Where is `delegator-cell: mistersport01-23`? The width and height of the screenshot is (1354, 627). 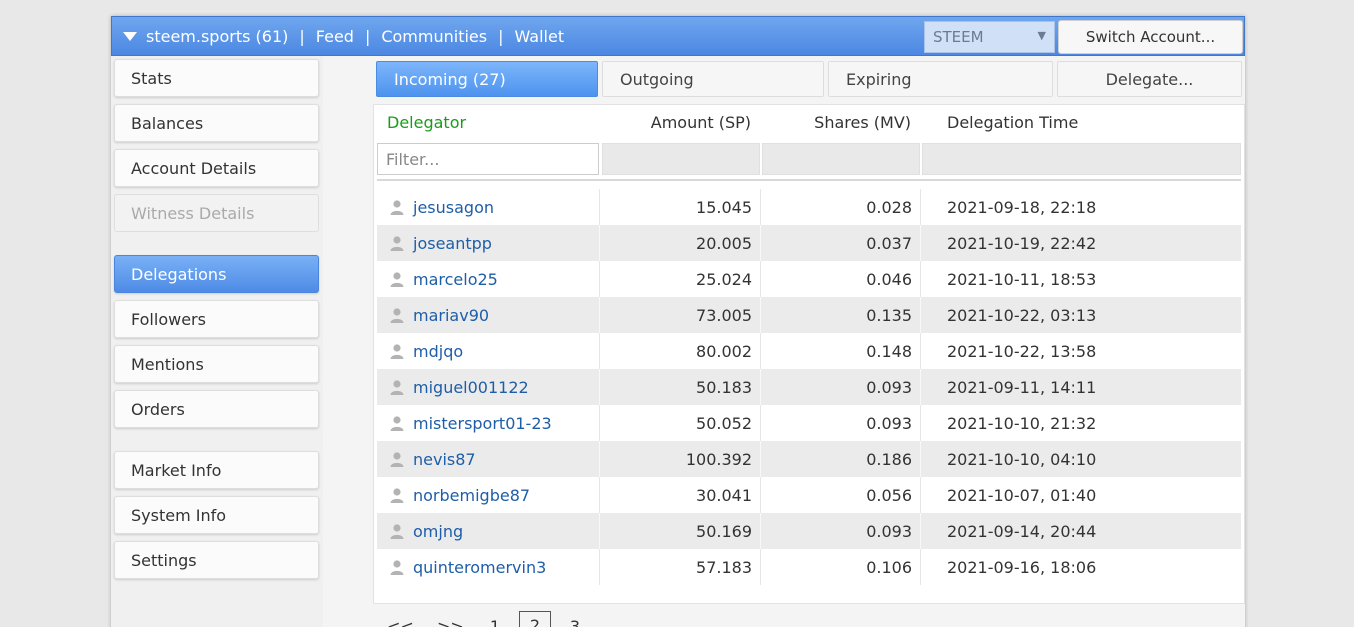
delegator-cell: mistersport01-23 is located at coordinates (505, 423).